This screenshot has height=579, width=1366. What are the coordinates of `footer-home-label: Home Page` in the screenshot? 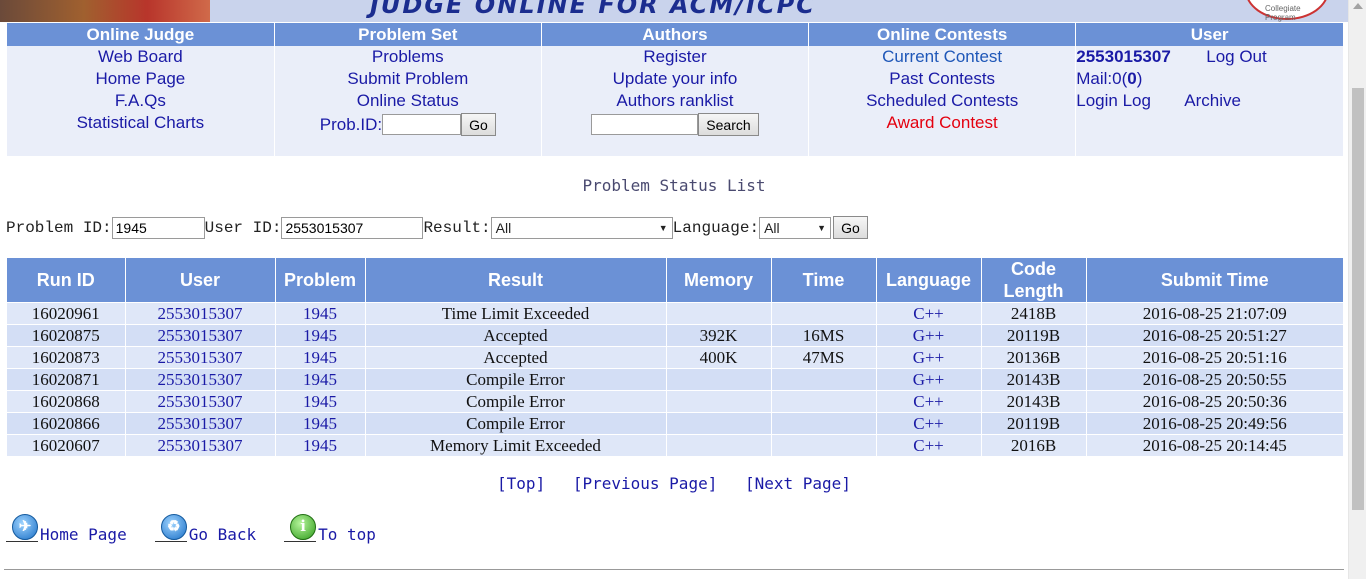 It's located at (83, 534).